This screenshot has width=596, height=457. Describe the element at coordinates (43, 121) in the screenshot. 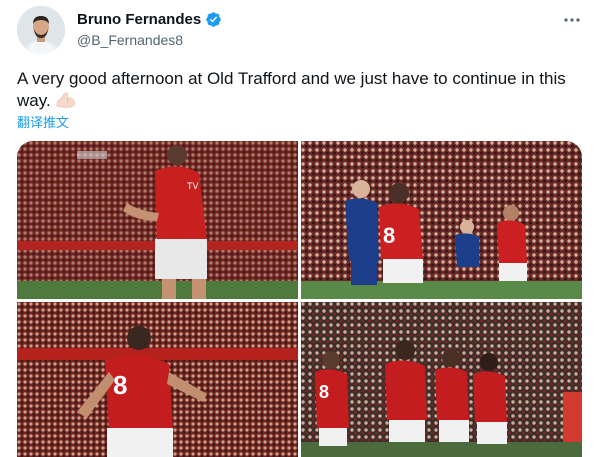

I see `translate-tweet-link: 翻译推文` at that location.